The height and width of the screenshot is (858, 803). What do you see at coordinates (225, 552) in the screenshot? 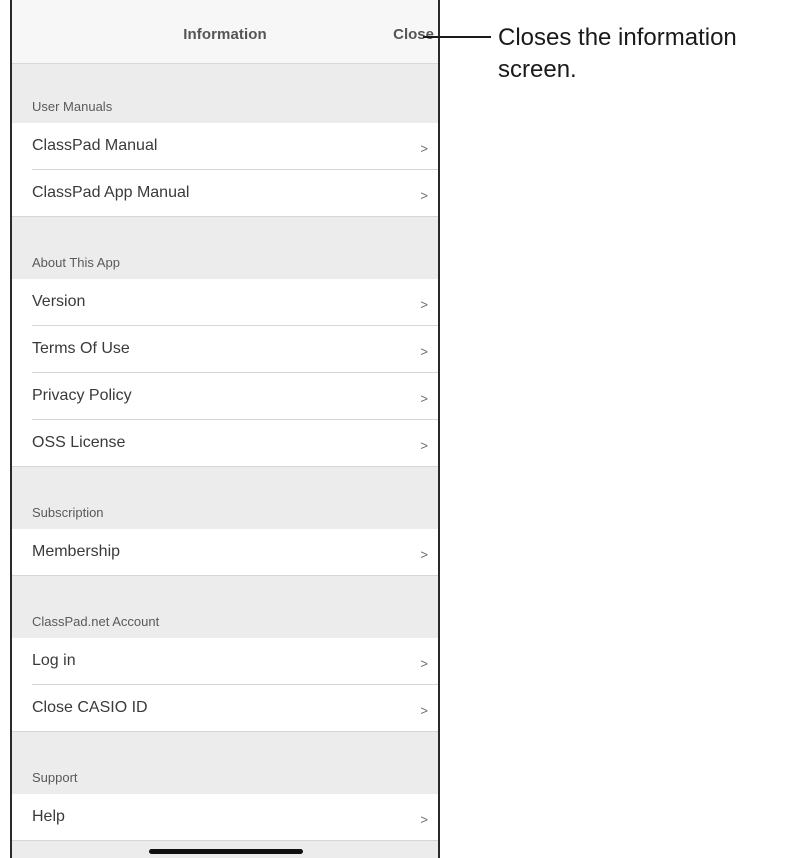
I see `menu-item-membership: Membership >` at bounding box center [225, 552].